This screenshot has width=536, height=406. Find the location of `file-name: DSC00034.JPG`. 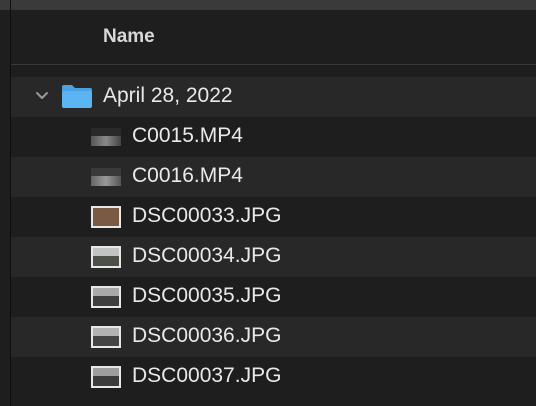

file-name: DSC00034.JPG is located at coordinates (207, 255).